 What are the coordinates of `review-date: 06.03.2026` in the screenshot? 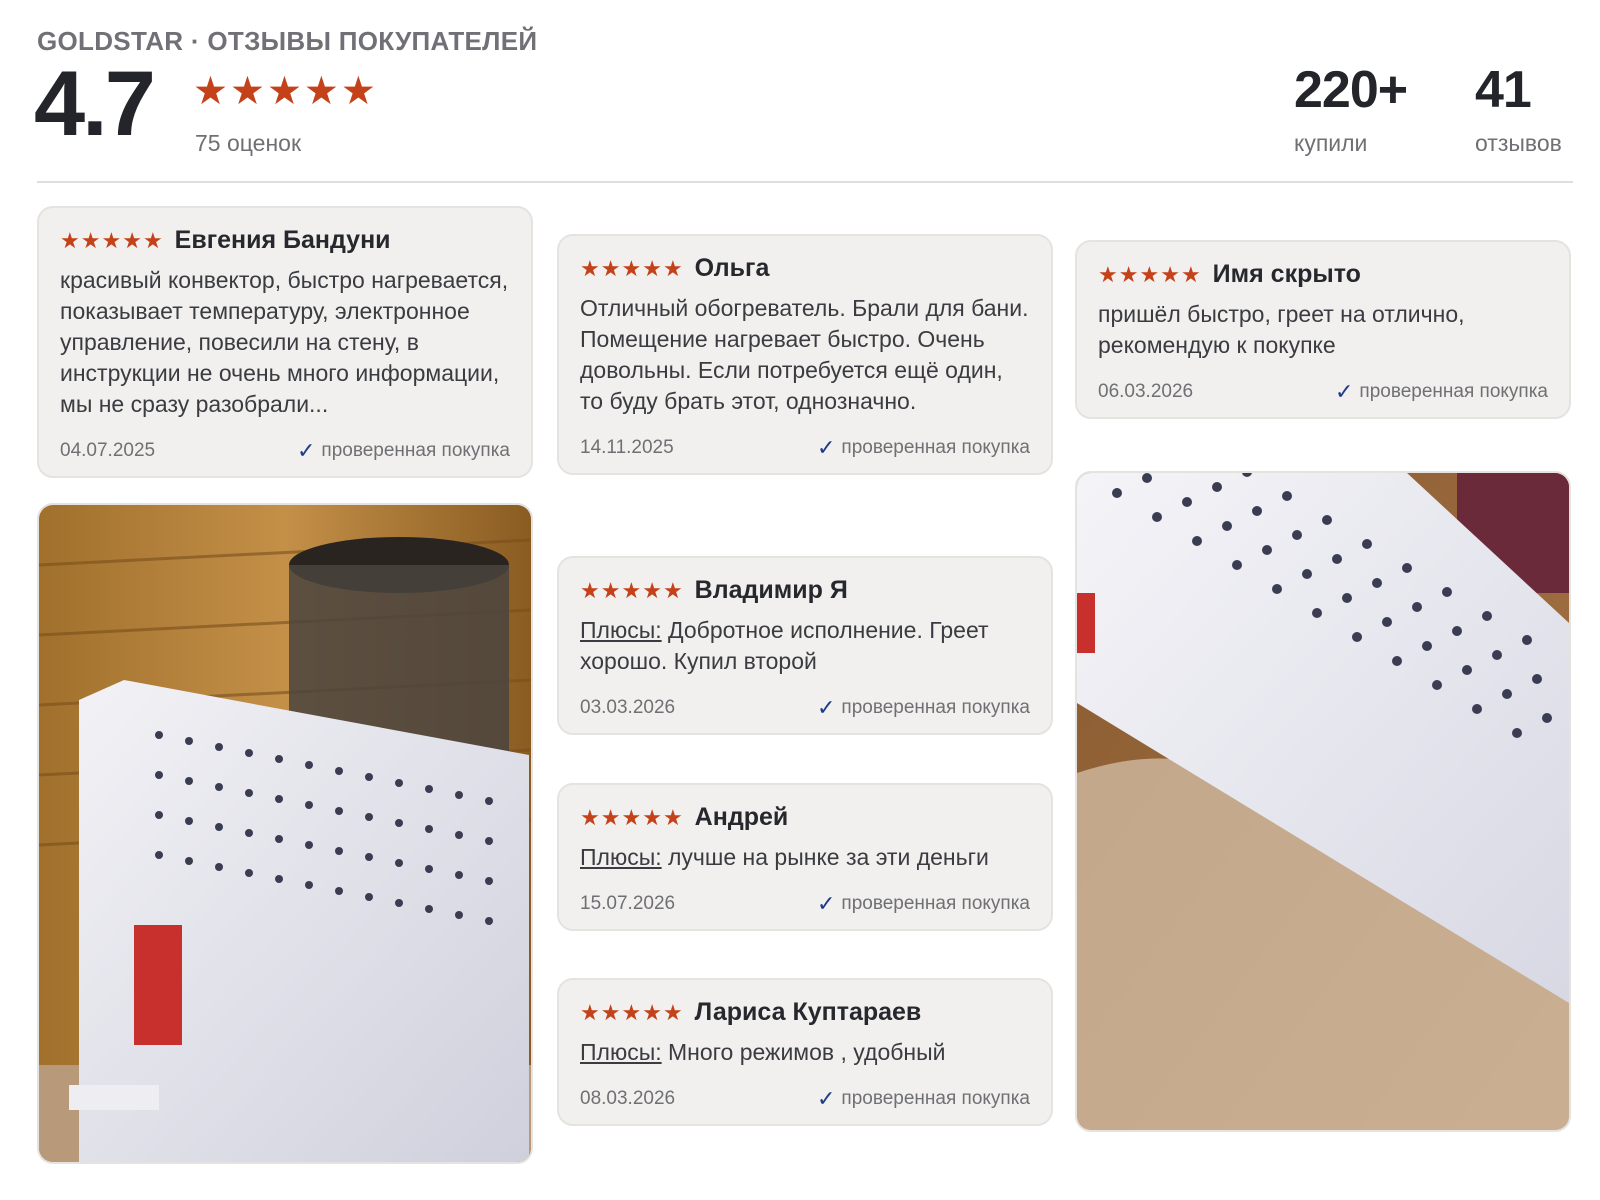 It's located at (1146, 391).